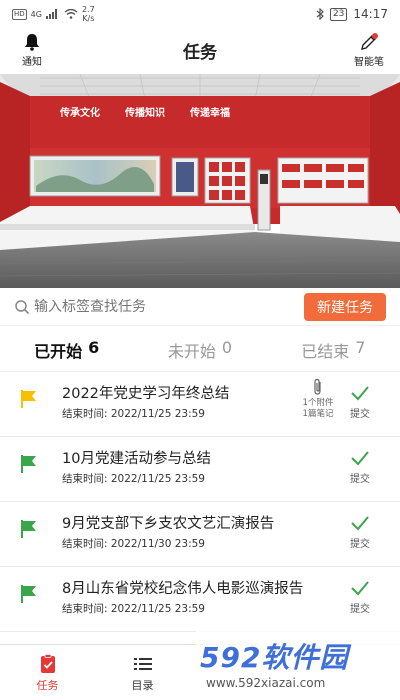  Describe the element at coordinates (88, 18) in the screenshot. I see `speed-unit: K/s` at that location.